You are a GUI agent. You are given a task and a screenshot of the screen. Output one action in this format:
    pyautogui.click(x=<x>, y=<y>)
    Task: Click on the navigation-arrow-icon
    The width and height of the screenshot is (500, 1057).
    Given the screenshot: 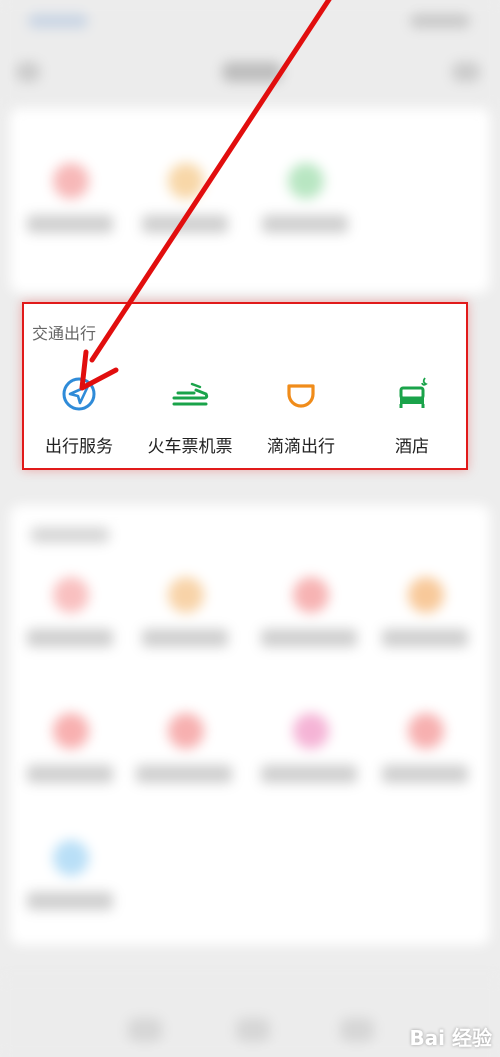 What is the action you would take?
    pyautogui.click(x=79, y=394)
    